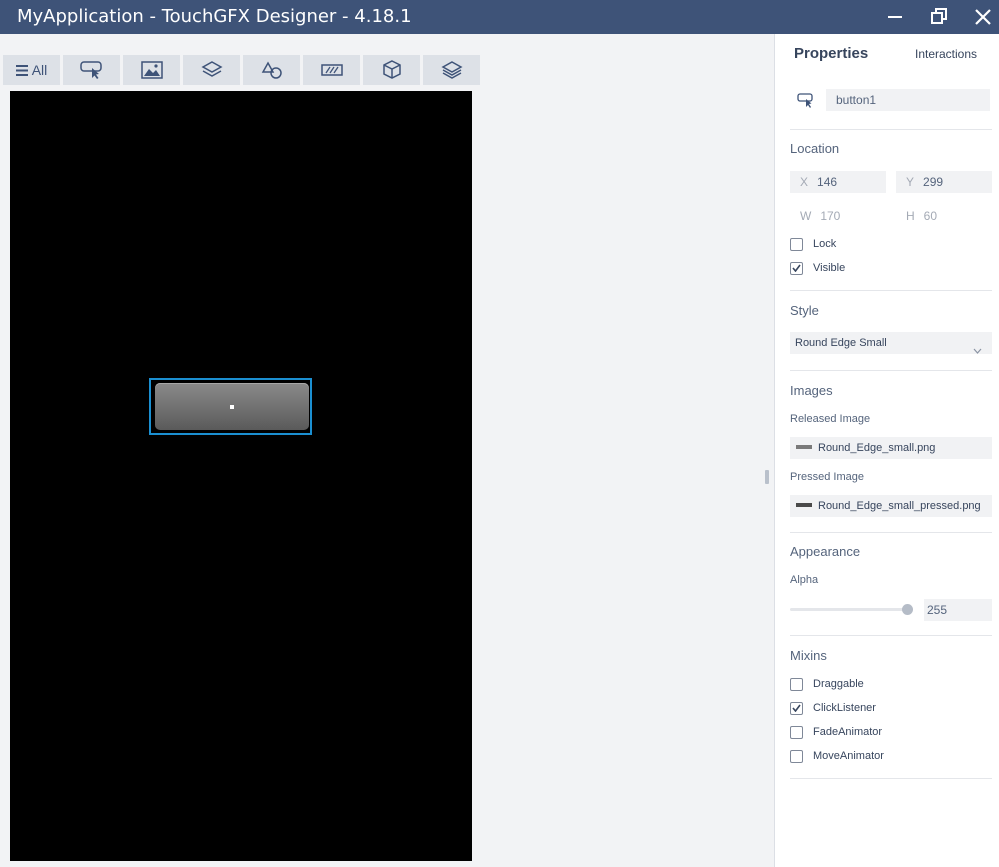  I want to click on progress-category-button, so click(331, 70).